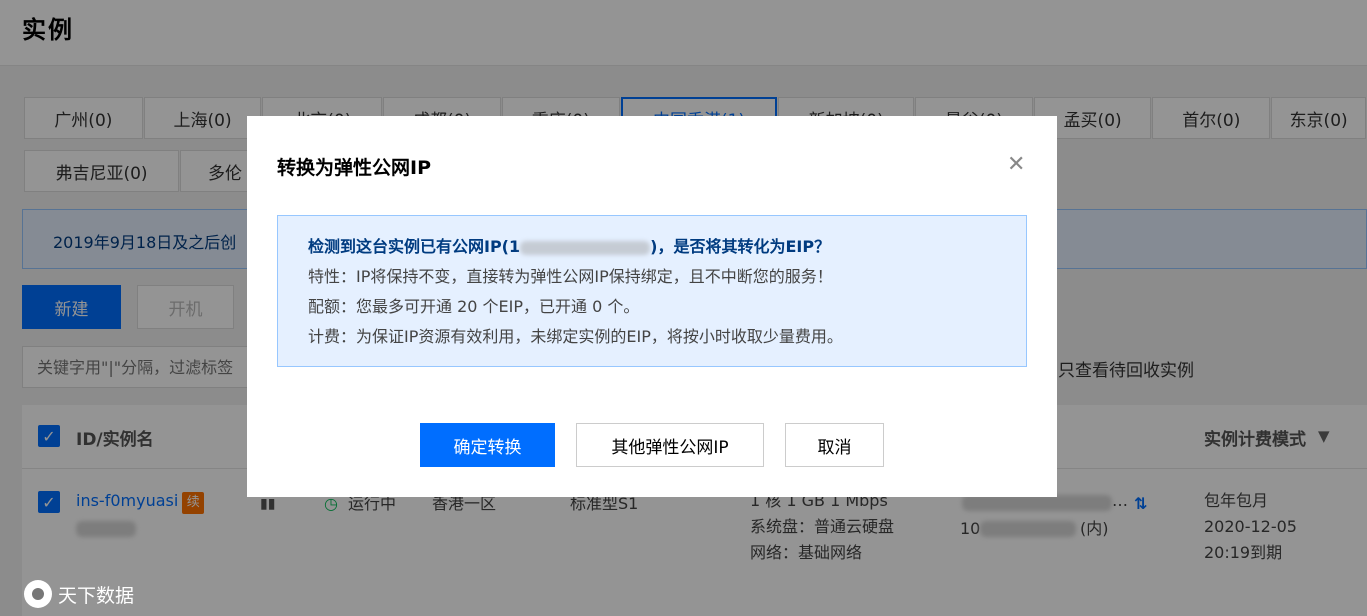 Image resolution: width=1367 pixels, height=616 pixels. I want to click on info-question: 检测到这台实例已有公网IP(1 )，是否将其转化为EIP？, so click(652, 247).